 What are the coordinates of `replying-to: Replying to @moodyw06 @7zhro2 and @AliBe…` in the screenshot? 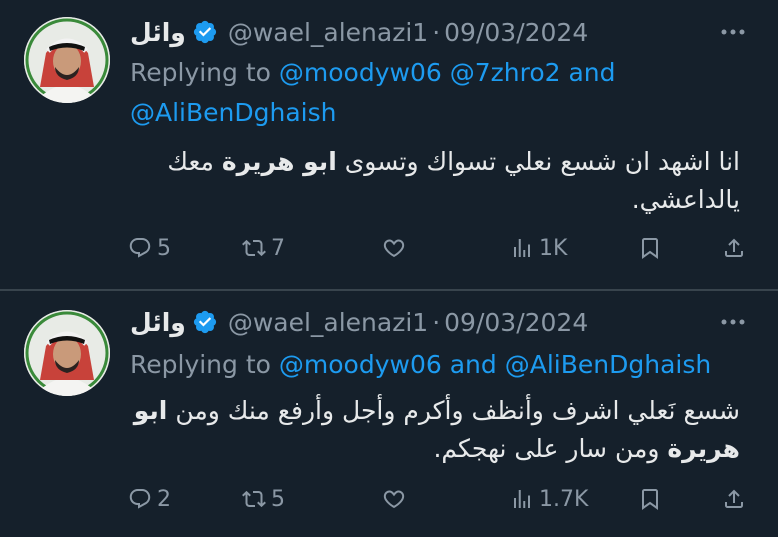 It's located at (440, 93).